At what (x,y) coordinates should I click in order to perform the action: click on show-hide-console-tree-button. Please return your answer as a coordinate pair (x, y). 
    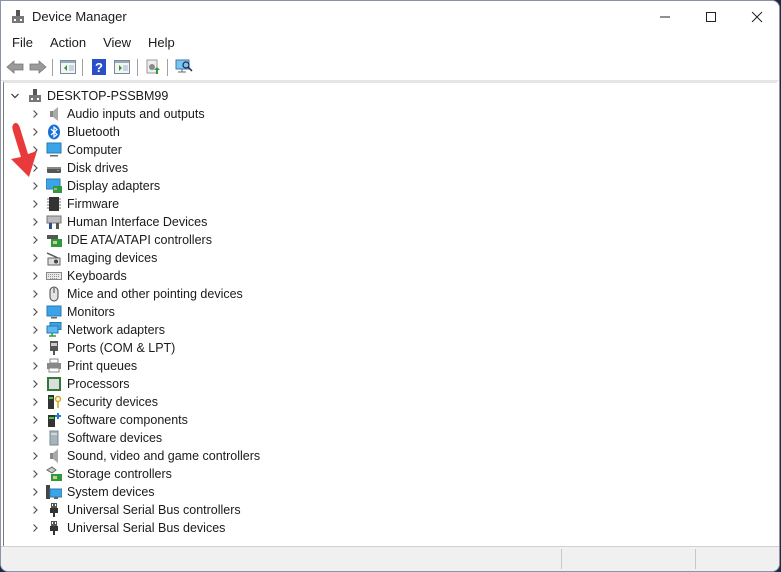
    Looking at the image, I should click on (68, 67).